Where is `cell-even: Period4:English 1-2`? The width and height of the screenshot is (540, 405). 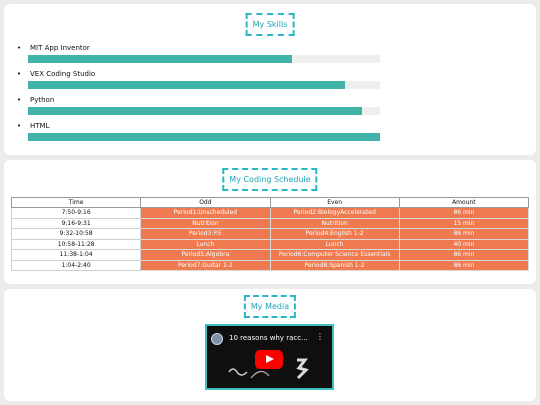
cell-even: Period4:English 1-2 is located at coordinates (334, 234).